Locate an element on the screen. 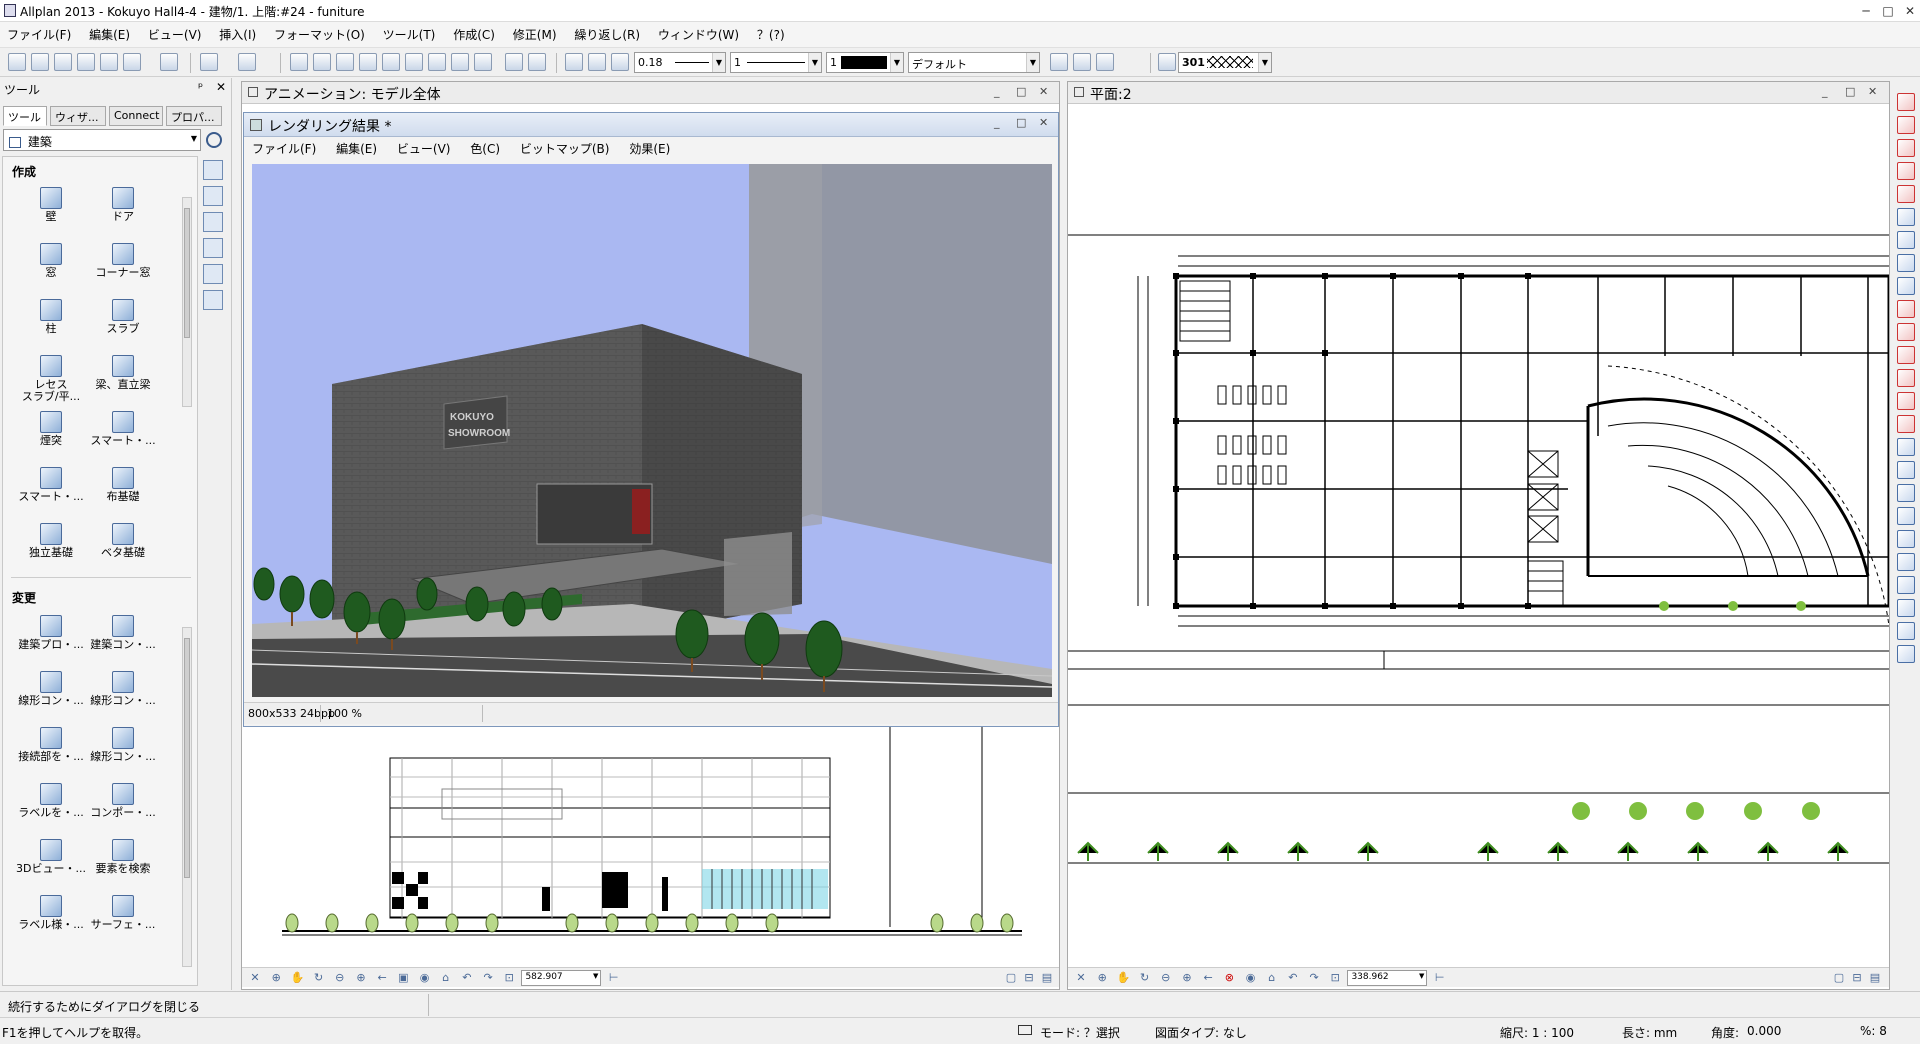  render-menu-view: ビュー(V) is located at coordinates (424, 148).